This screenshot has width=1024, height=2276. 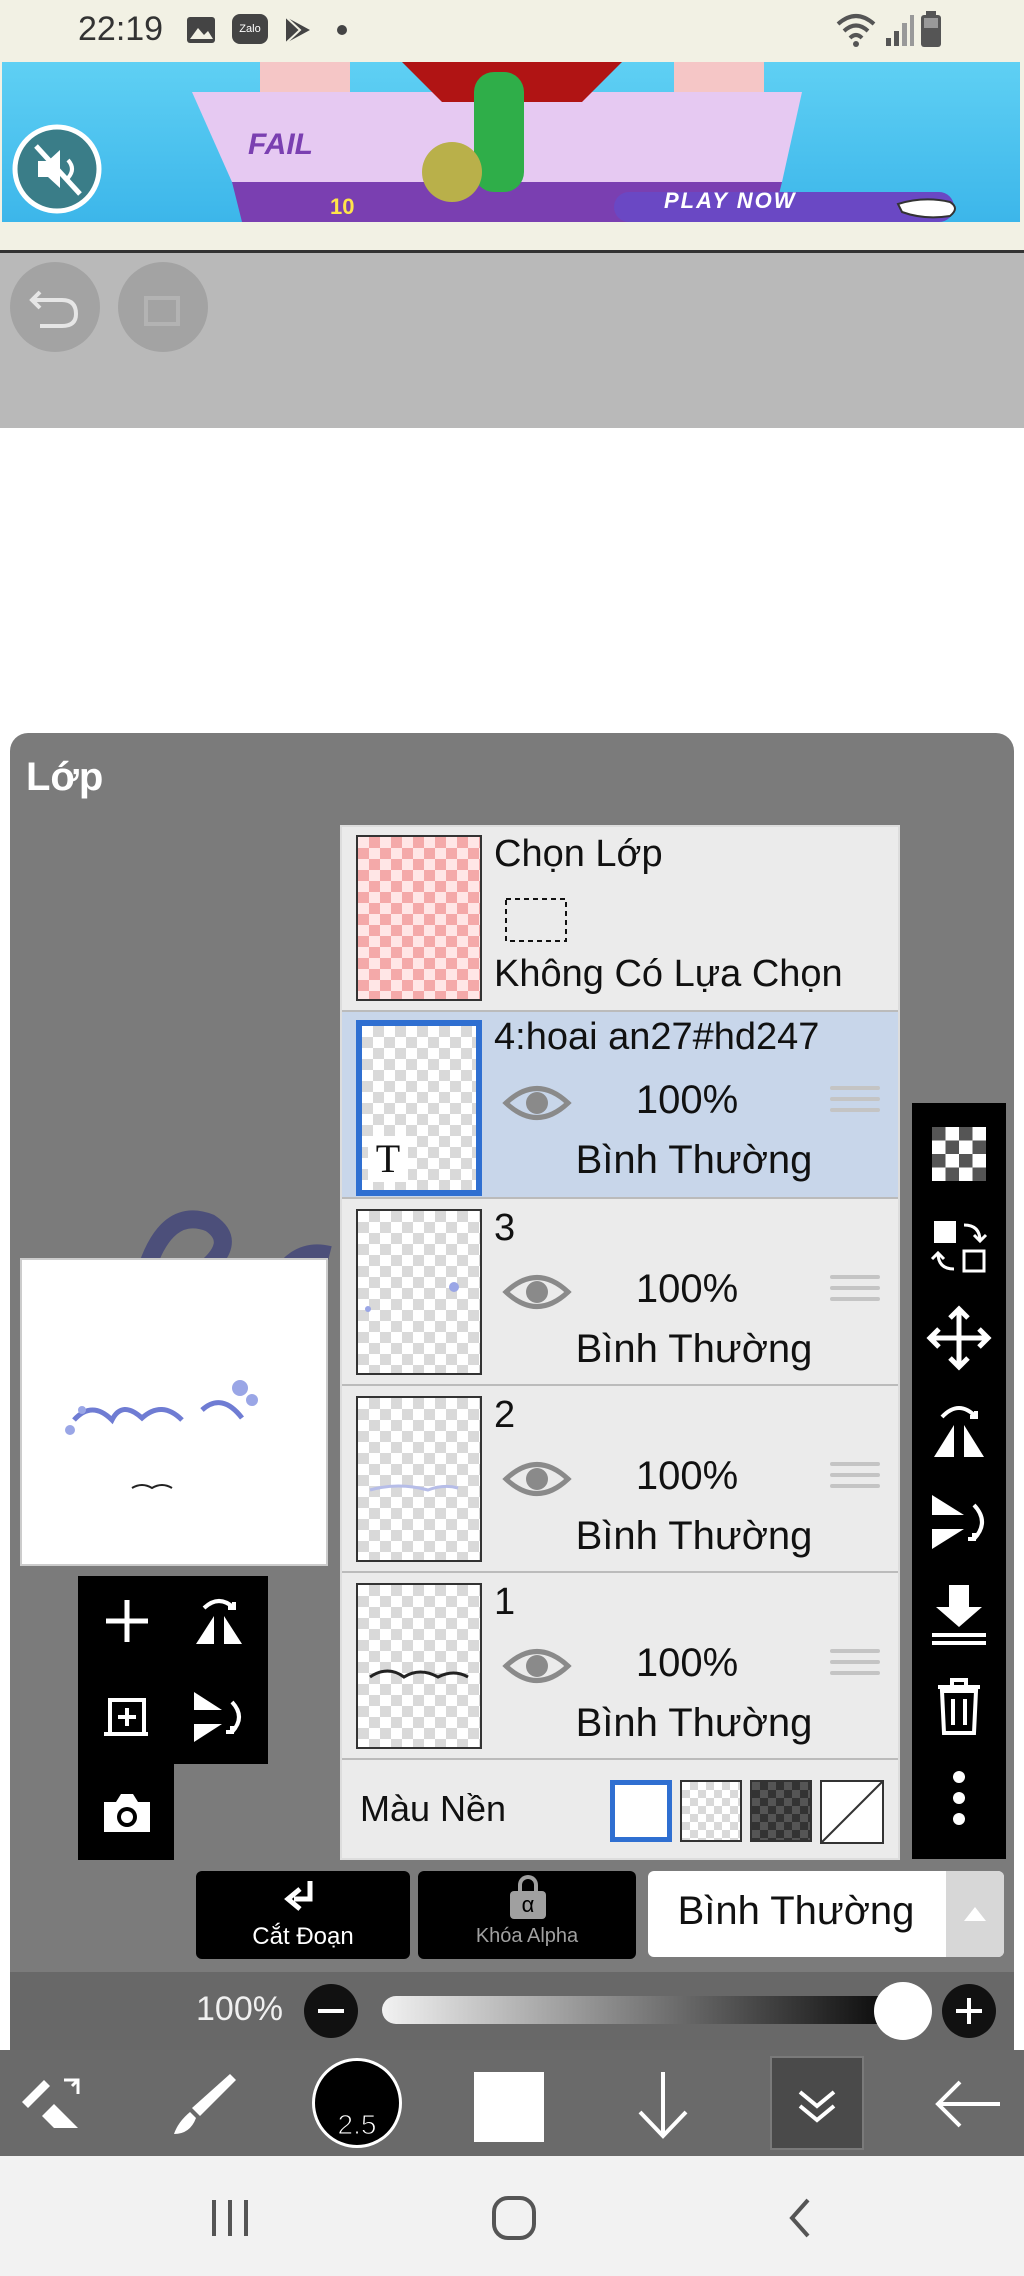 What do you see at coordinates (342, 30) in the screenshot?
I see `dot-icon` at bounding box center [342, 30].